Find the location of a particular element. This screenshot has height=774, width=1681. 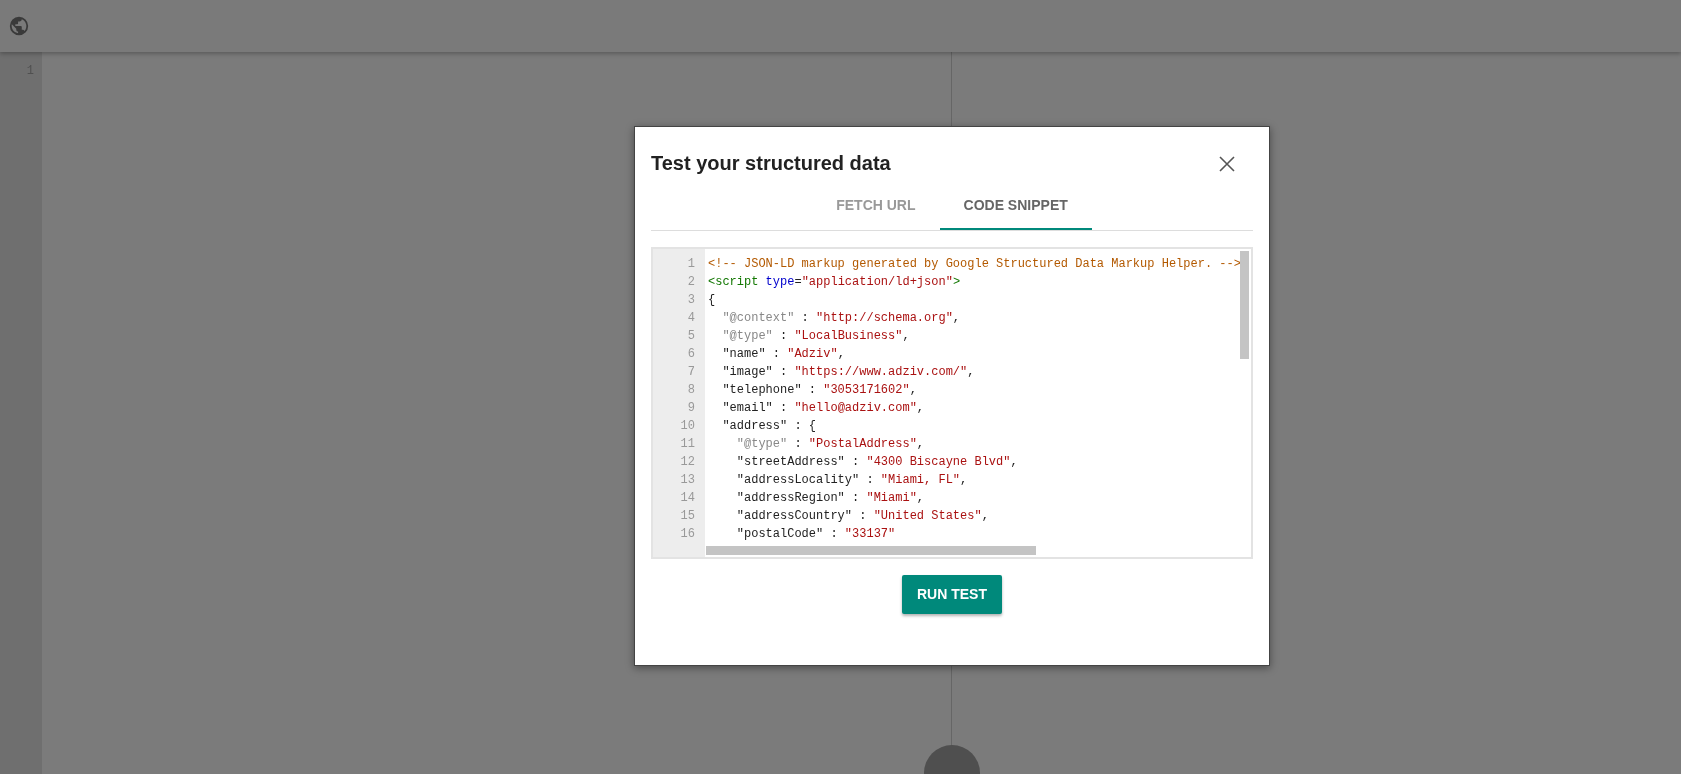

code-line: "image" : "https://www.adziv.com/", is located at coordinates (848, 372).